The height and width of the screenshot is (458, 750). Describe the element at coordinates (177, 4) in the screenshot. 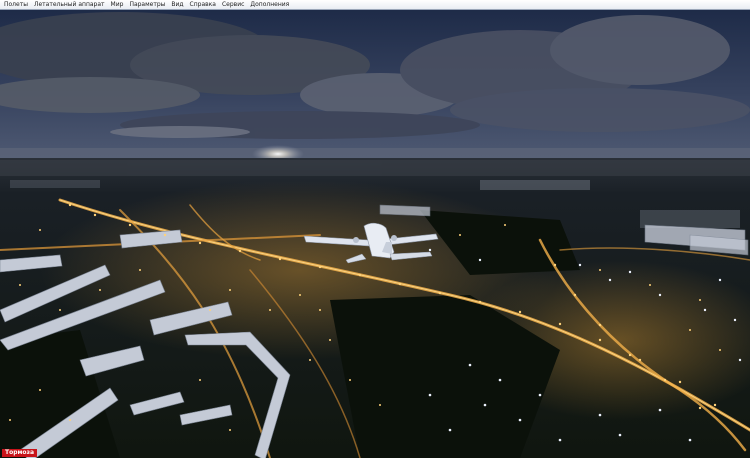

I see `menu-item-view: Вид` at that location.